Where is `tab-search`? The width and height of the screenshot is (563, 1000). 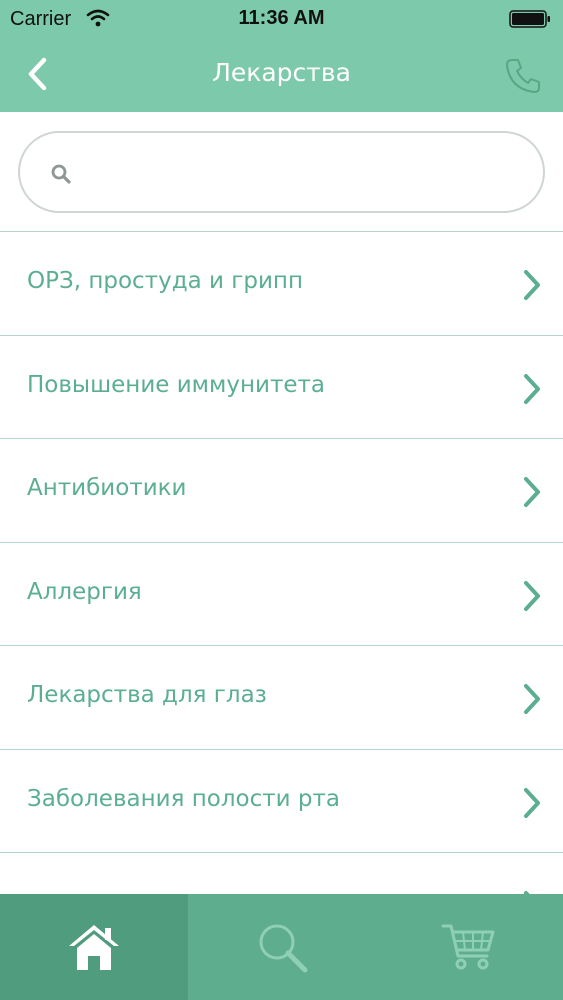
tab-search is located at coordinates (282, 947).